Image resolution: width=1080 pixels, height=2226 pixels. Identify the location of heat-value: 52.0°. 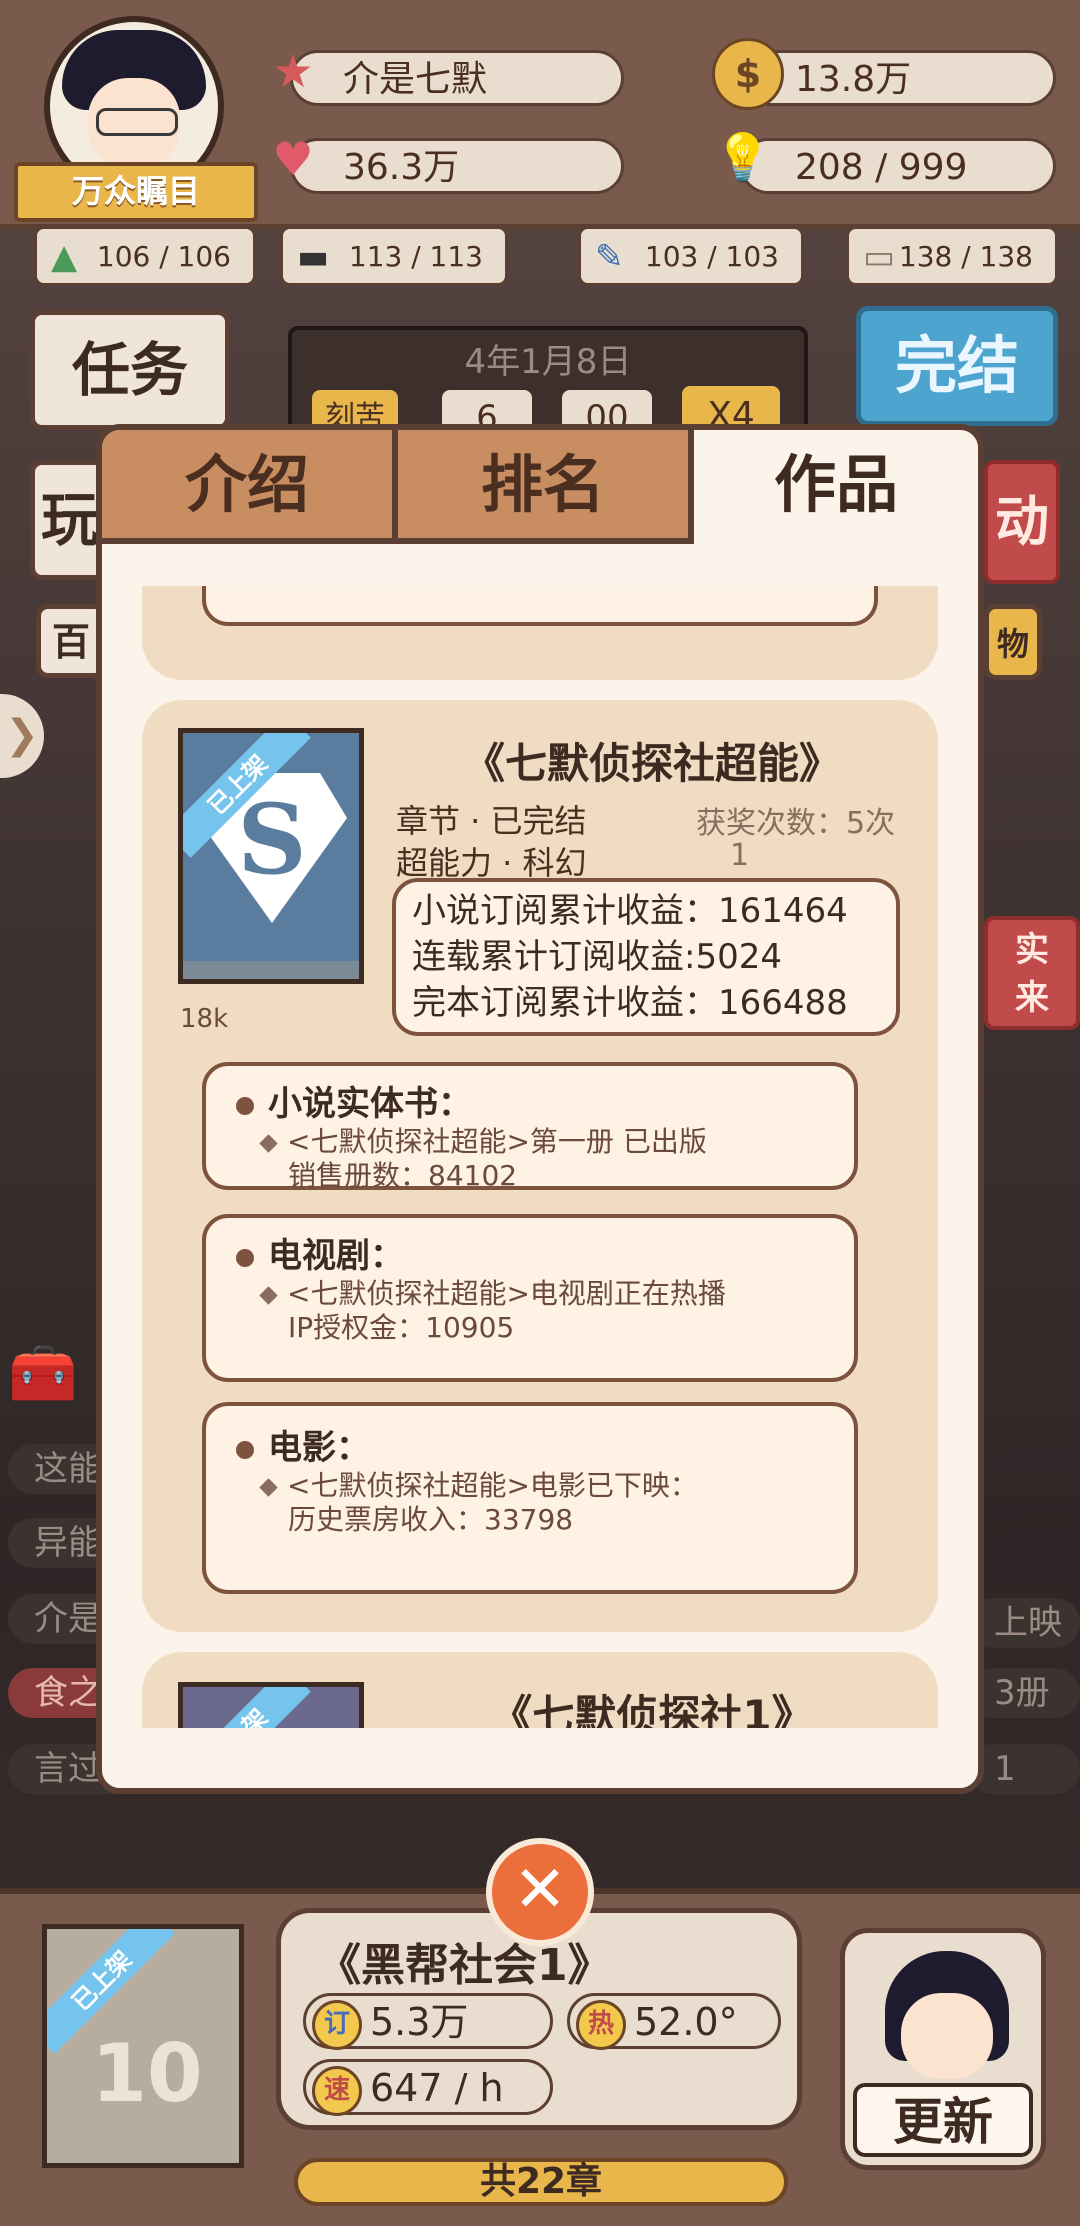
(686, 2022).